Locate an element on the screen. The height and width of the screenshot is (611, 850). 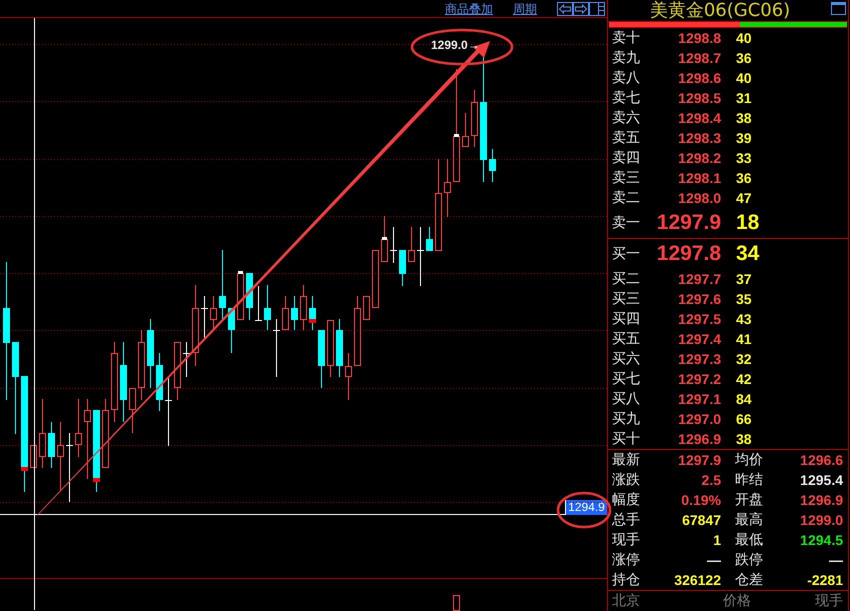
order-level-label: 买三 is located at coordinates (626, 299).